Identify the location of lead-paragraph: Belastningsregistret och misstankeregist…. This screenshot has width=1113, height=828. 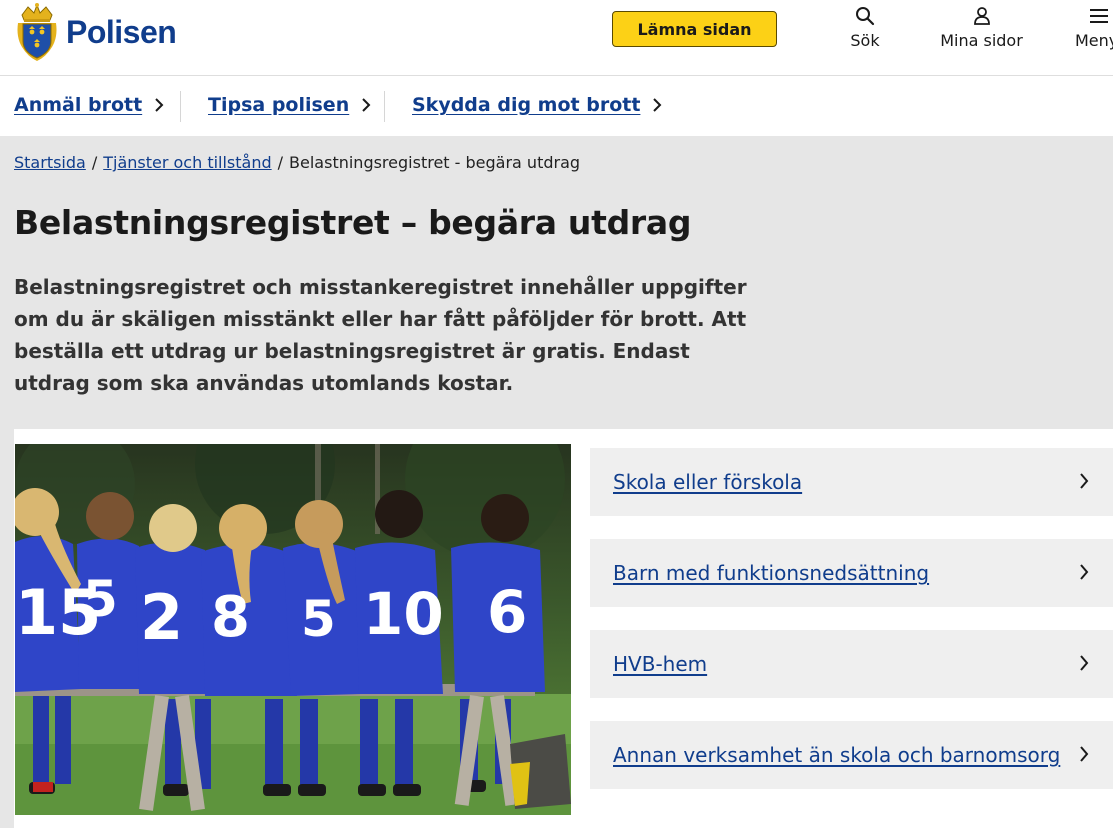
(380, 335).